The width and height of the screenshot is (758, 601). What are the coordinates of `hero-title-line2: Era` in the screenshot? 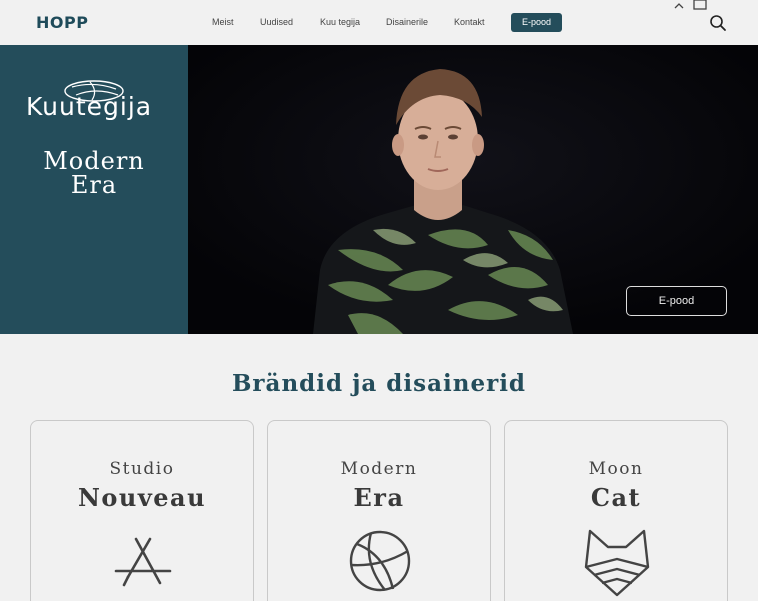 It's located at (94, 185).